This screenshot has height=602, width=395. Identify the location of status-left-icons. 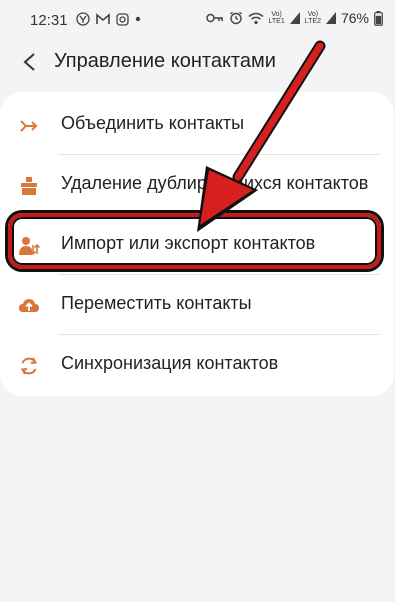
(108, 19).